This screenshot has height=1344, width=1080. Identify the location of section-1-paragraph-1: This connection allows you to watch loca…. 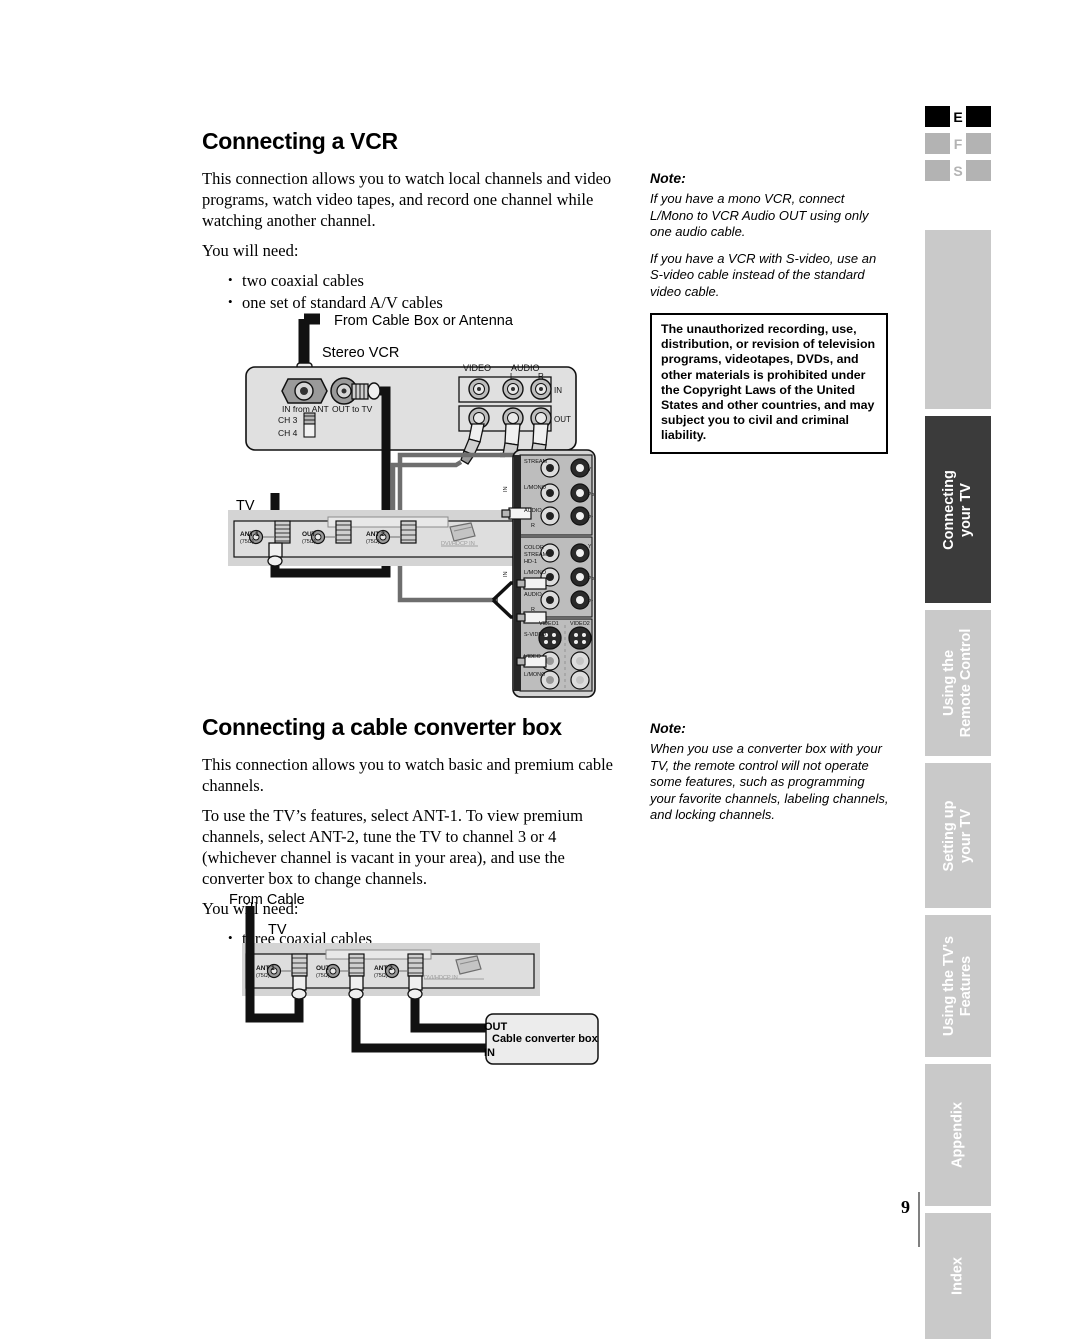
(407, 199).